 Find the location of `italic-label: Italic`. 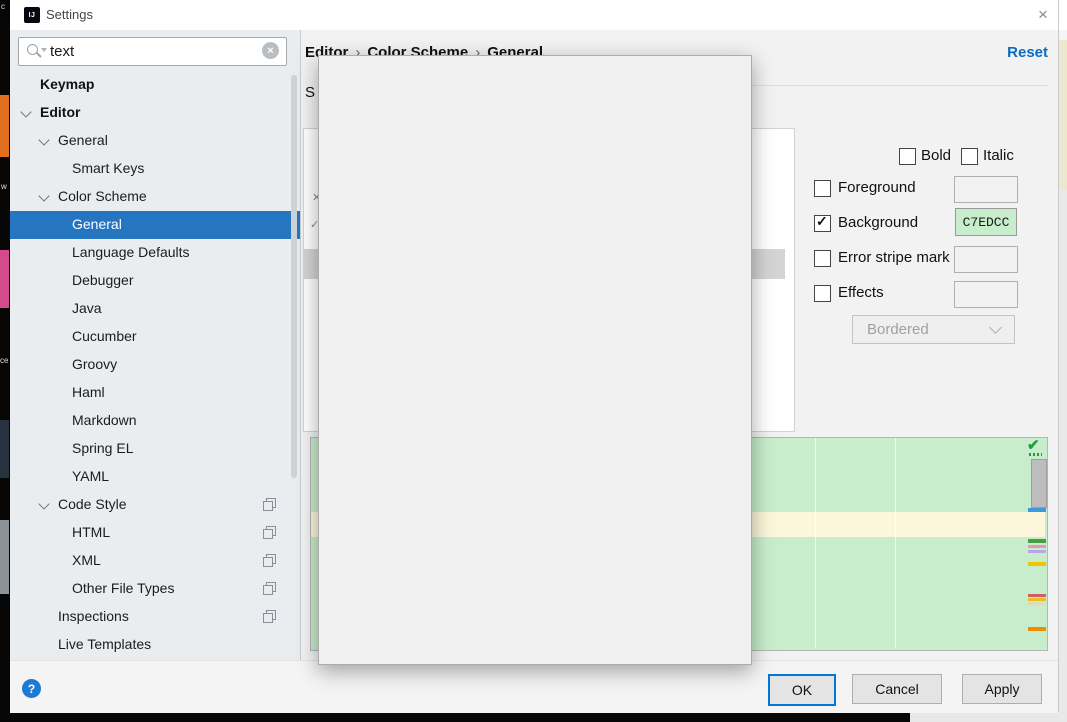

italic-label: Italic is located at coordinates (998, 155).